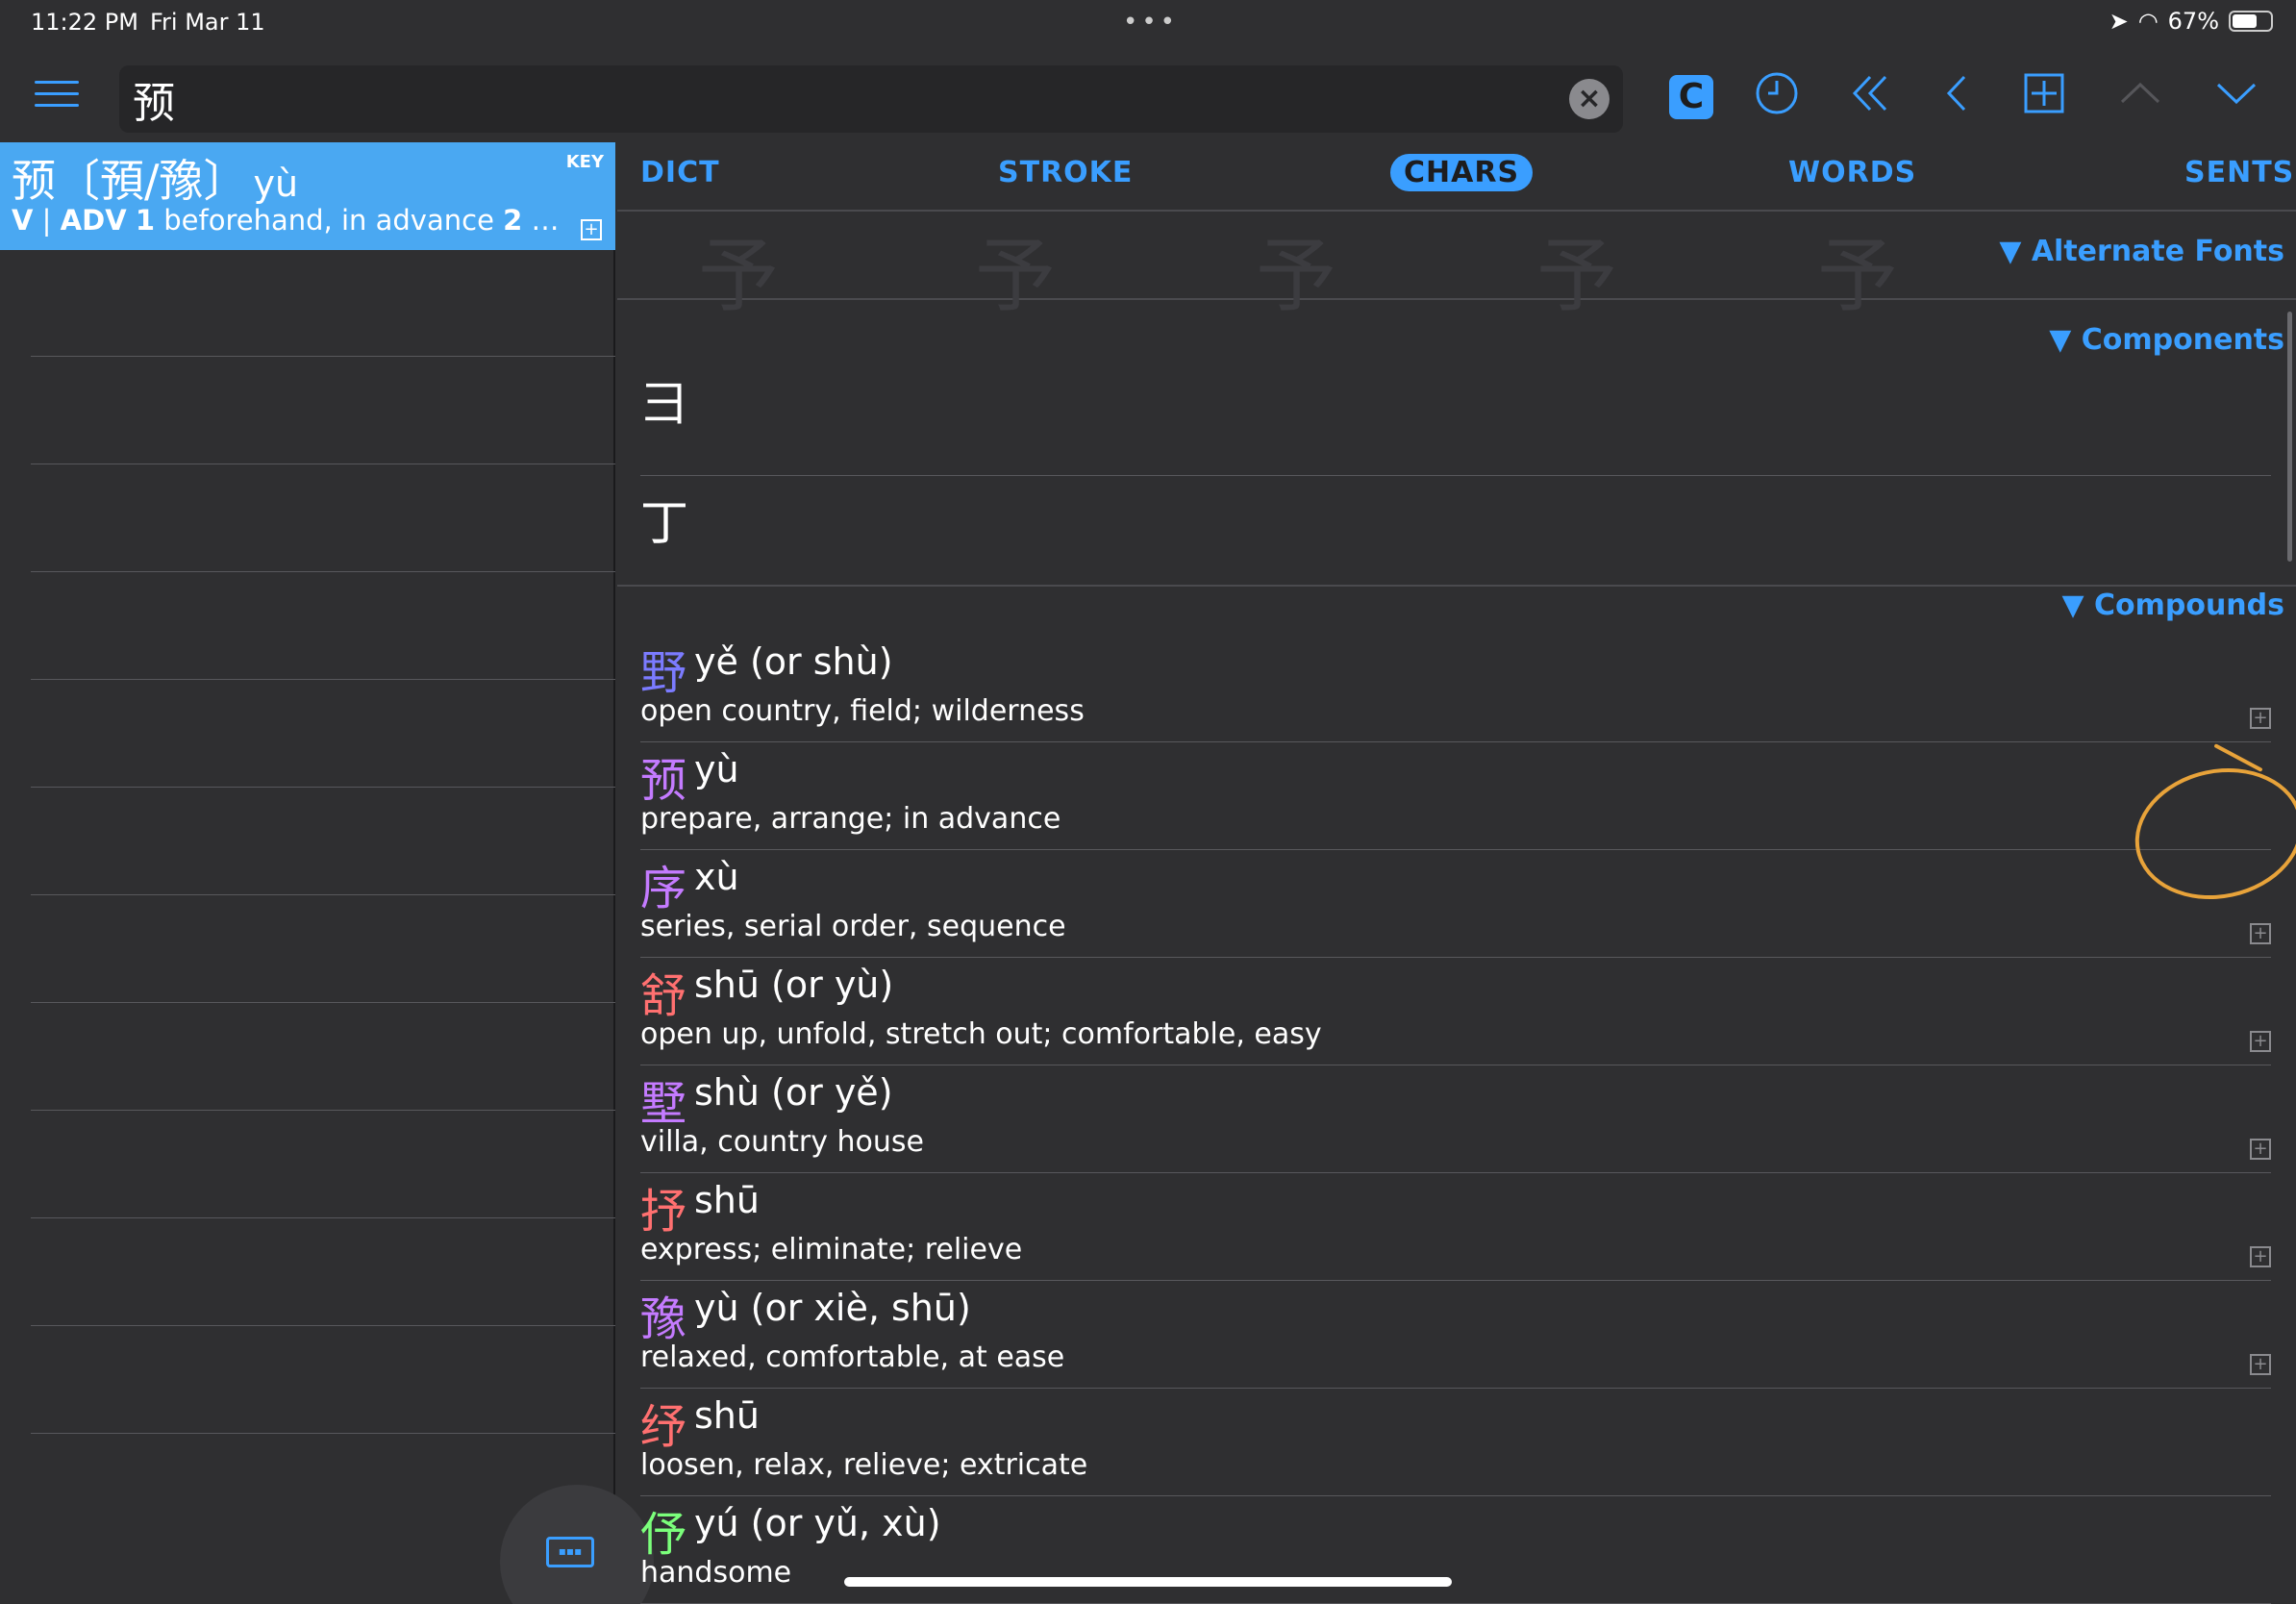  Describe the element at coordinates (1065, 172) in the screenshot. I see `tab-stroke: STROKE` at that location.